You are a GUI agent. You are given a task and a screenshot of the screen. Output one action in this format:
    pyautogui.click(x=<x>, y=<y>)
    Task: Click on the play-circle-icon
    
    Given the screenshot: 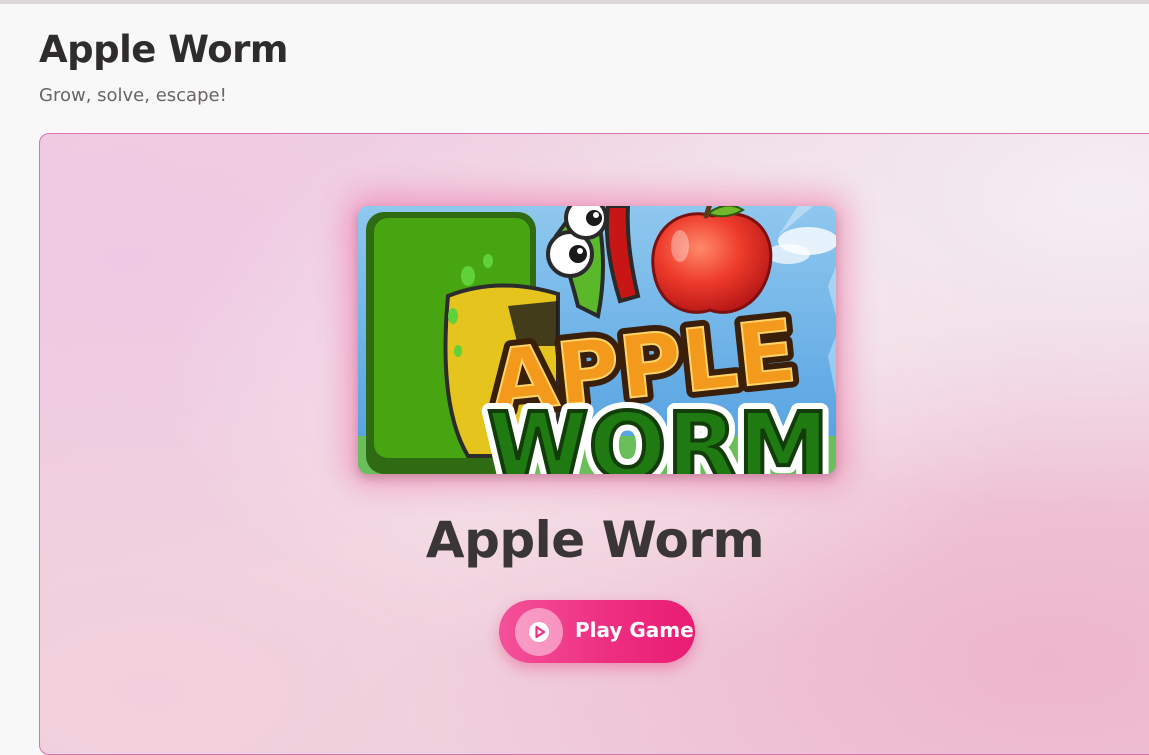 What is the action you would take?
    pyautogui.click(x=539, y=632)
    